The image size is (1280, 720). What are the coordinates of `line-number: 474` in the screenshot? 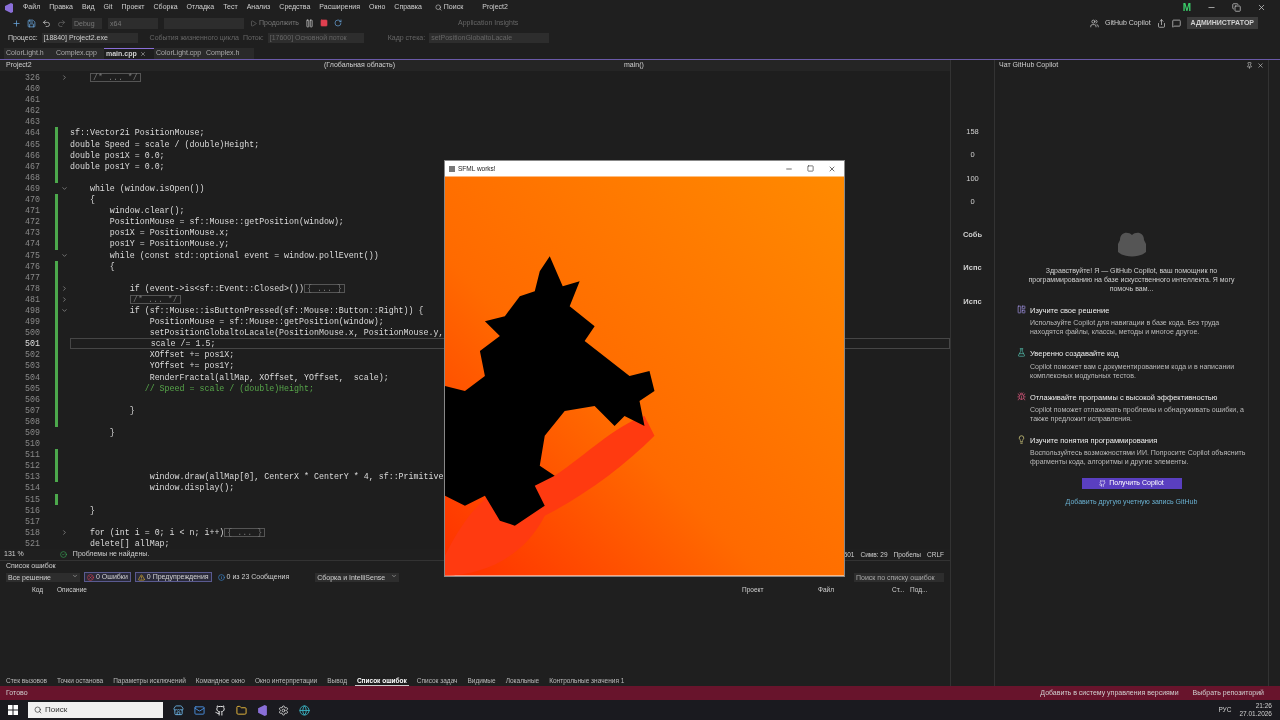 It's located at (32, 244).